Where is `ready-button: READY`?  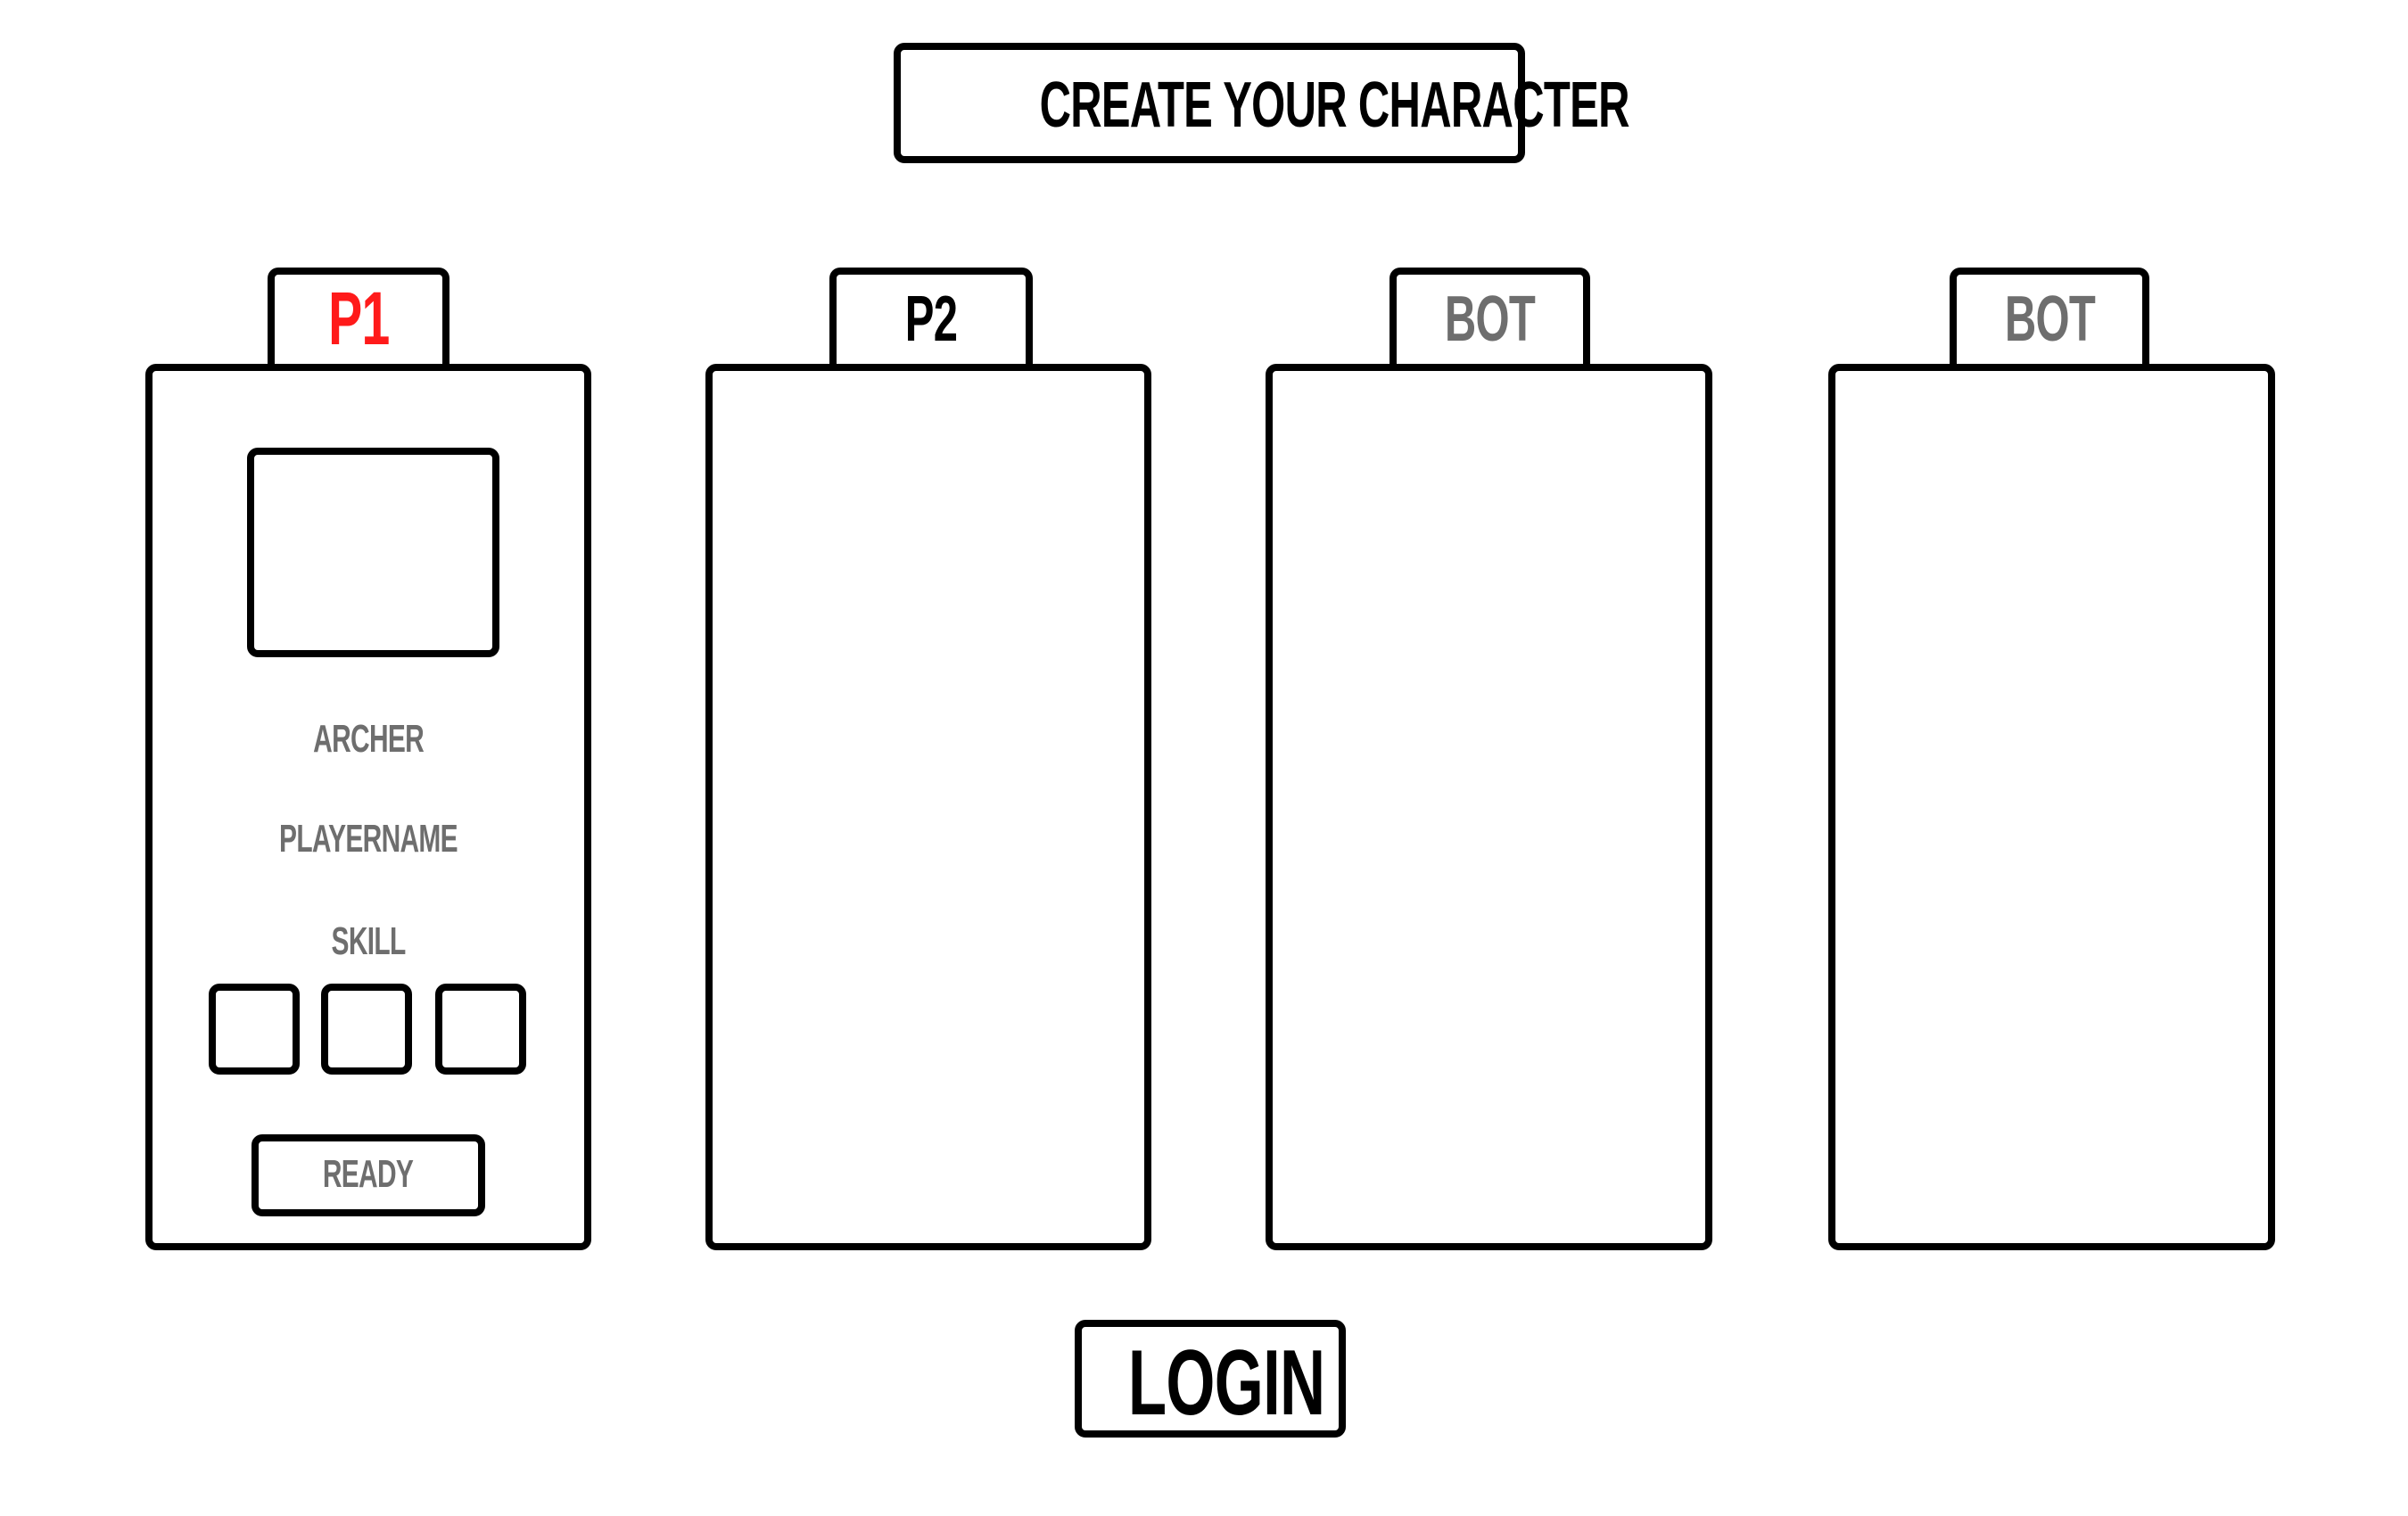
ready-button: READY is located at coordinates (368, 1175).